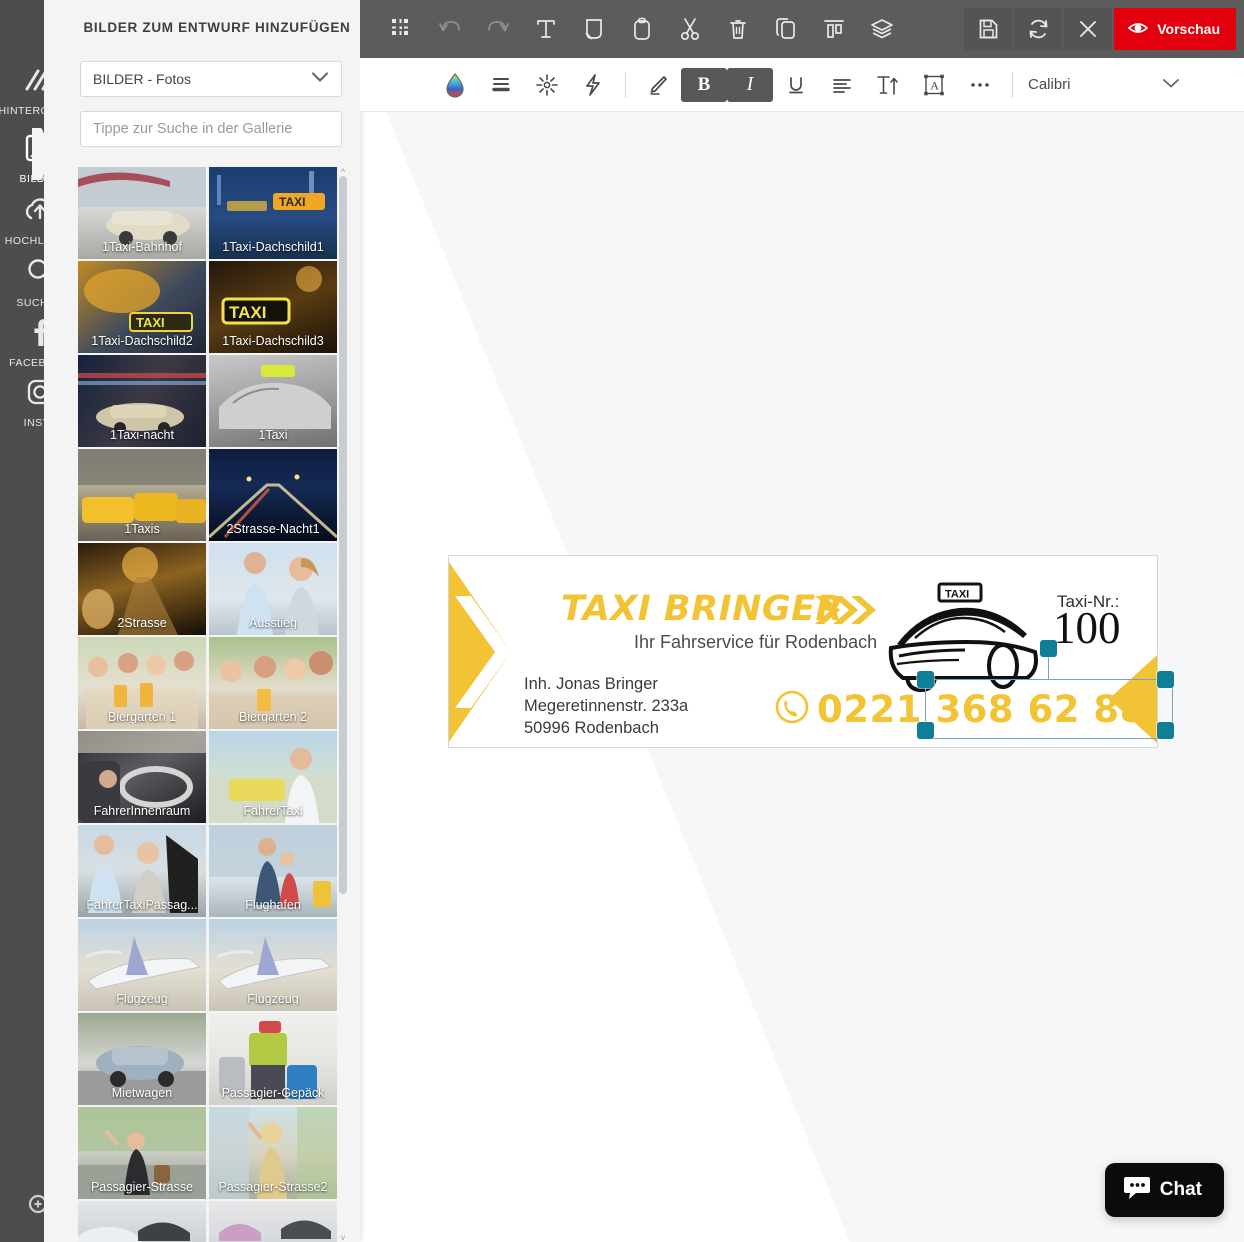 The height and width of the screenshot is (1242, 1244). I want to click on paste-icon, so click(642, 29).